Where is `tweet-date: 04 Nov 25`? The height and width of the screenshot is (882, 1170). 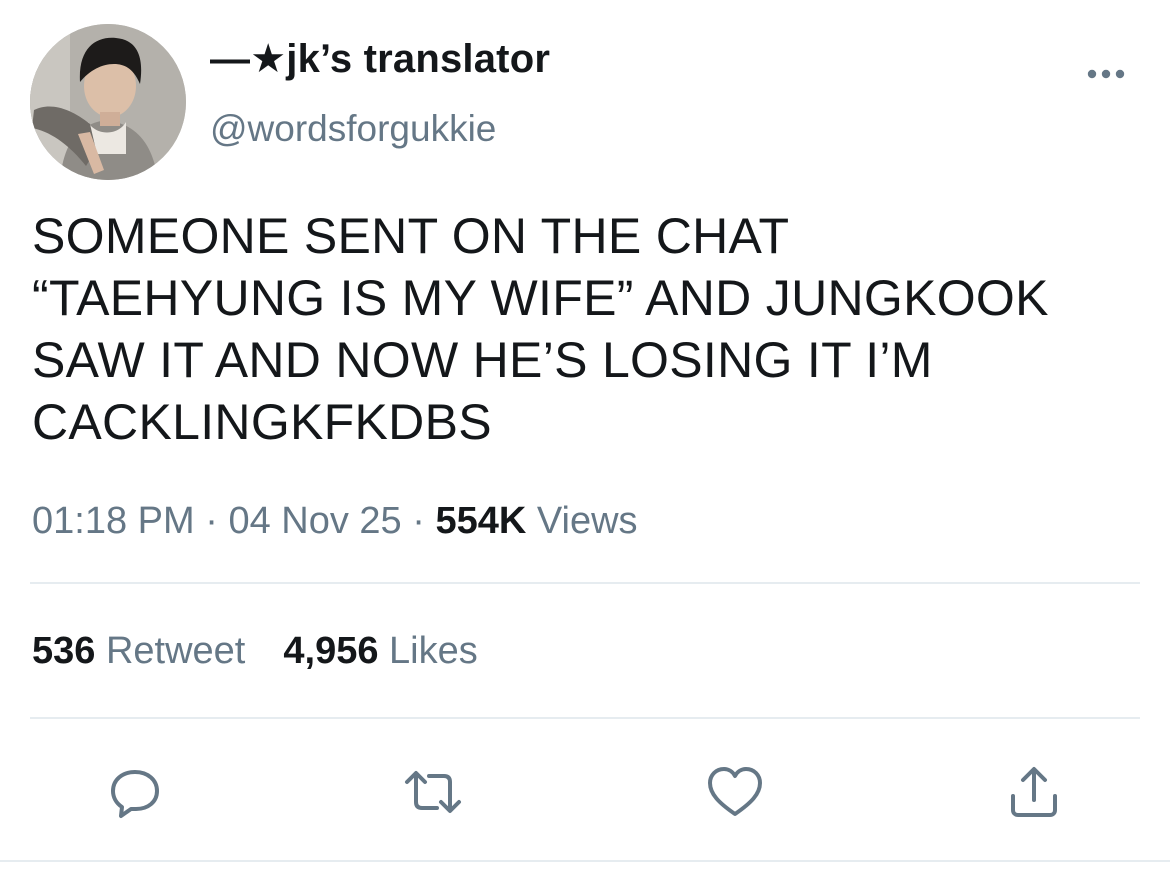
tweet-date: 04 Nov 25 is located at coordinates (314, 521).